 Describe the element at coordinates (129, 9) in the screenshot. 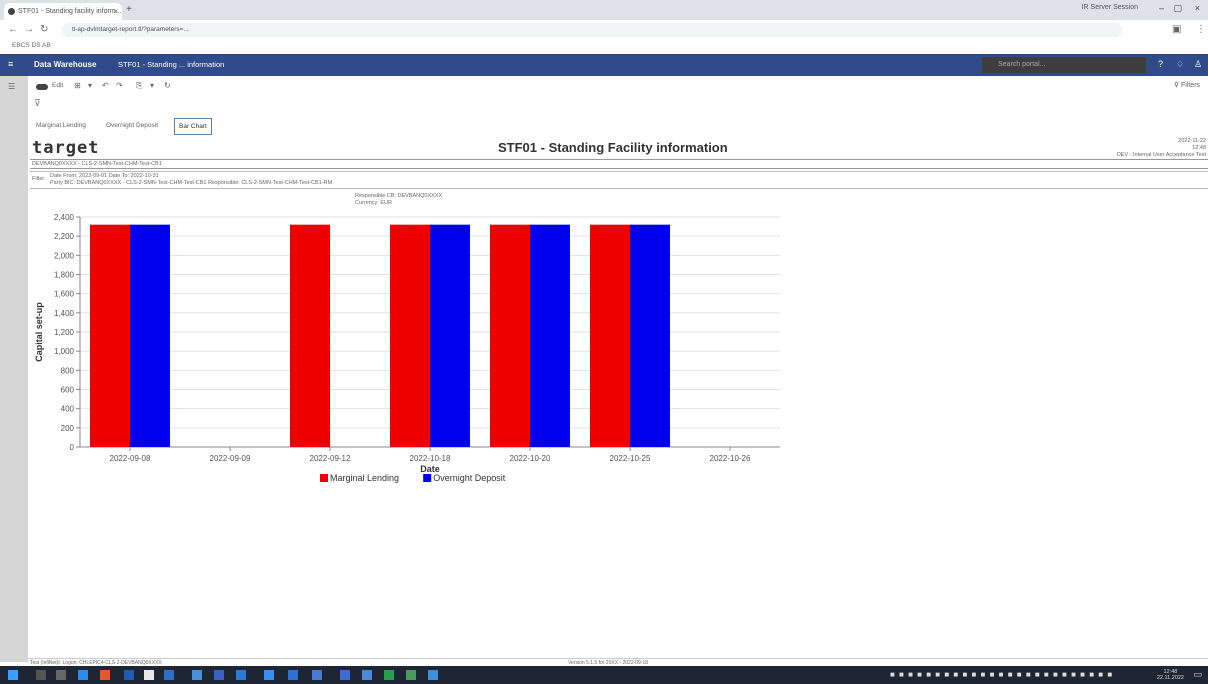

I see `new-tab-icon: +` at that location.